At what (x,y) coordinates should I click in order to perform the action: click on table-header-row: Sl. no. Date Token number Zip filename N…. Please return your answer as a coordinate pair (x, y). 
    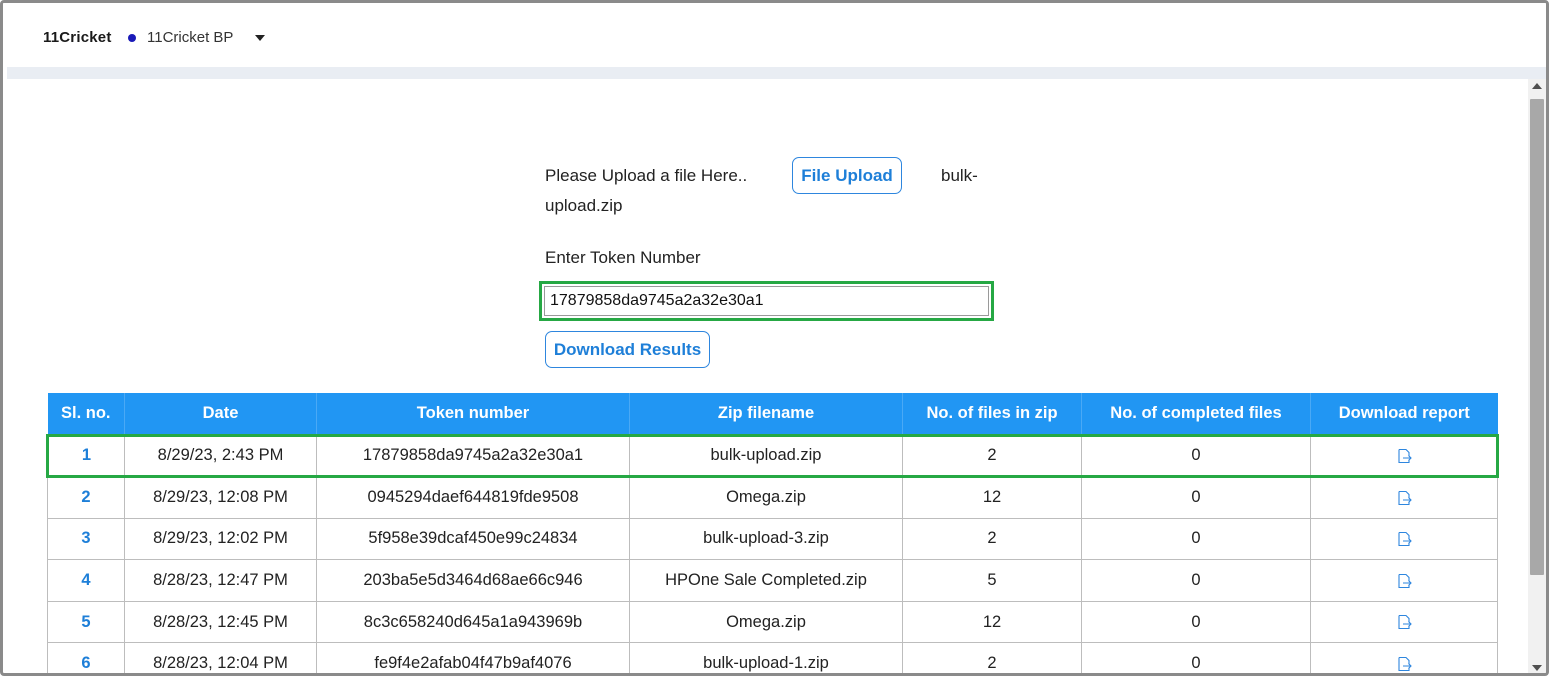
    Looking at the image, I should click on (772, 414).